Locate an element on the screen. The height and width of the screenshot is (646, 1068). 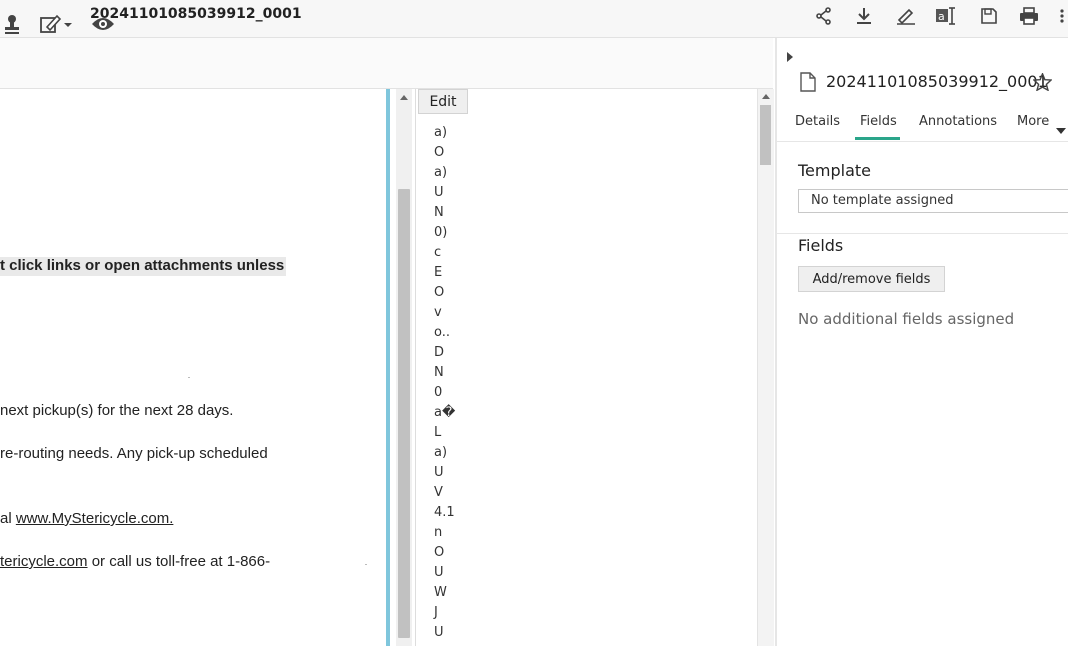
save-icon is located at coordinates (989, 16).